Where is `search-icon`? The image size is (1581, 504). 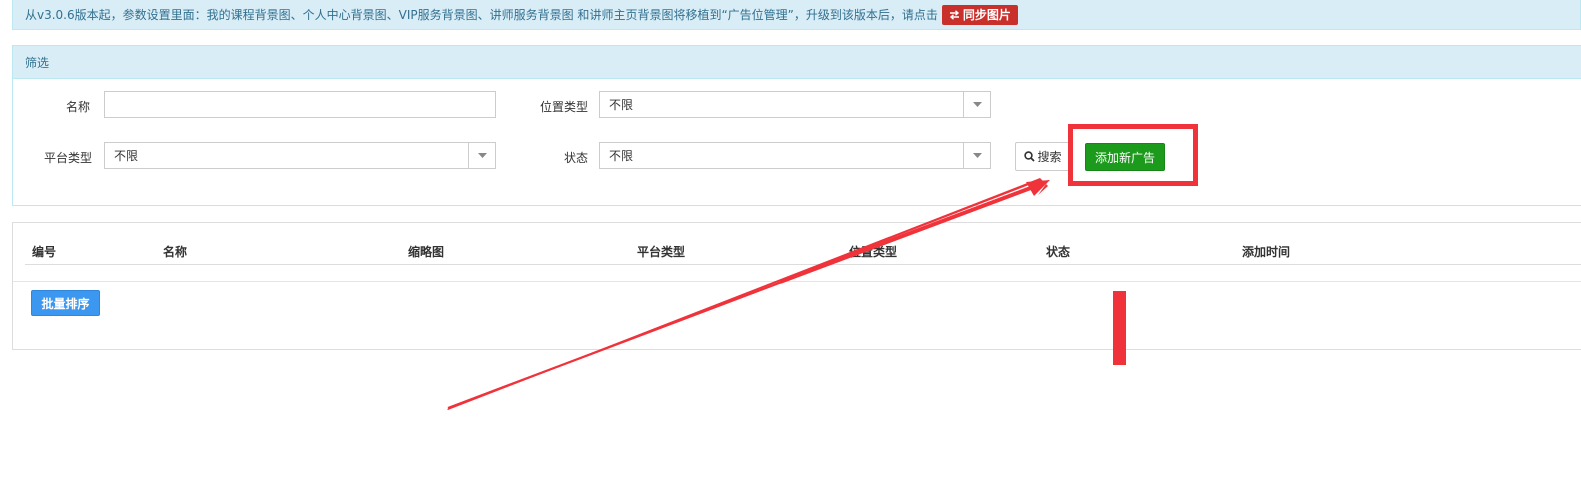 search-icon is located at coordinates (1030, 156).